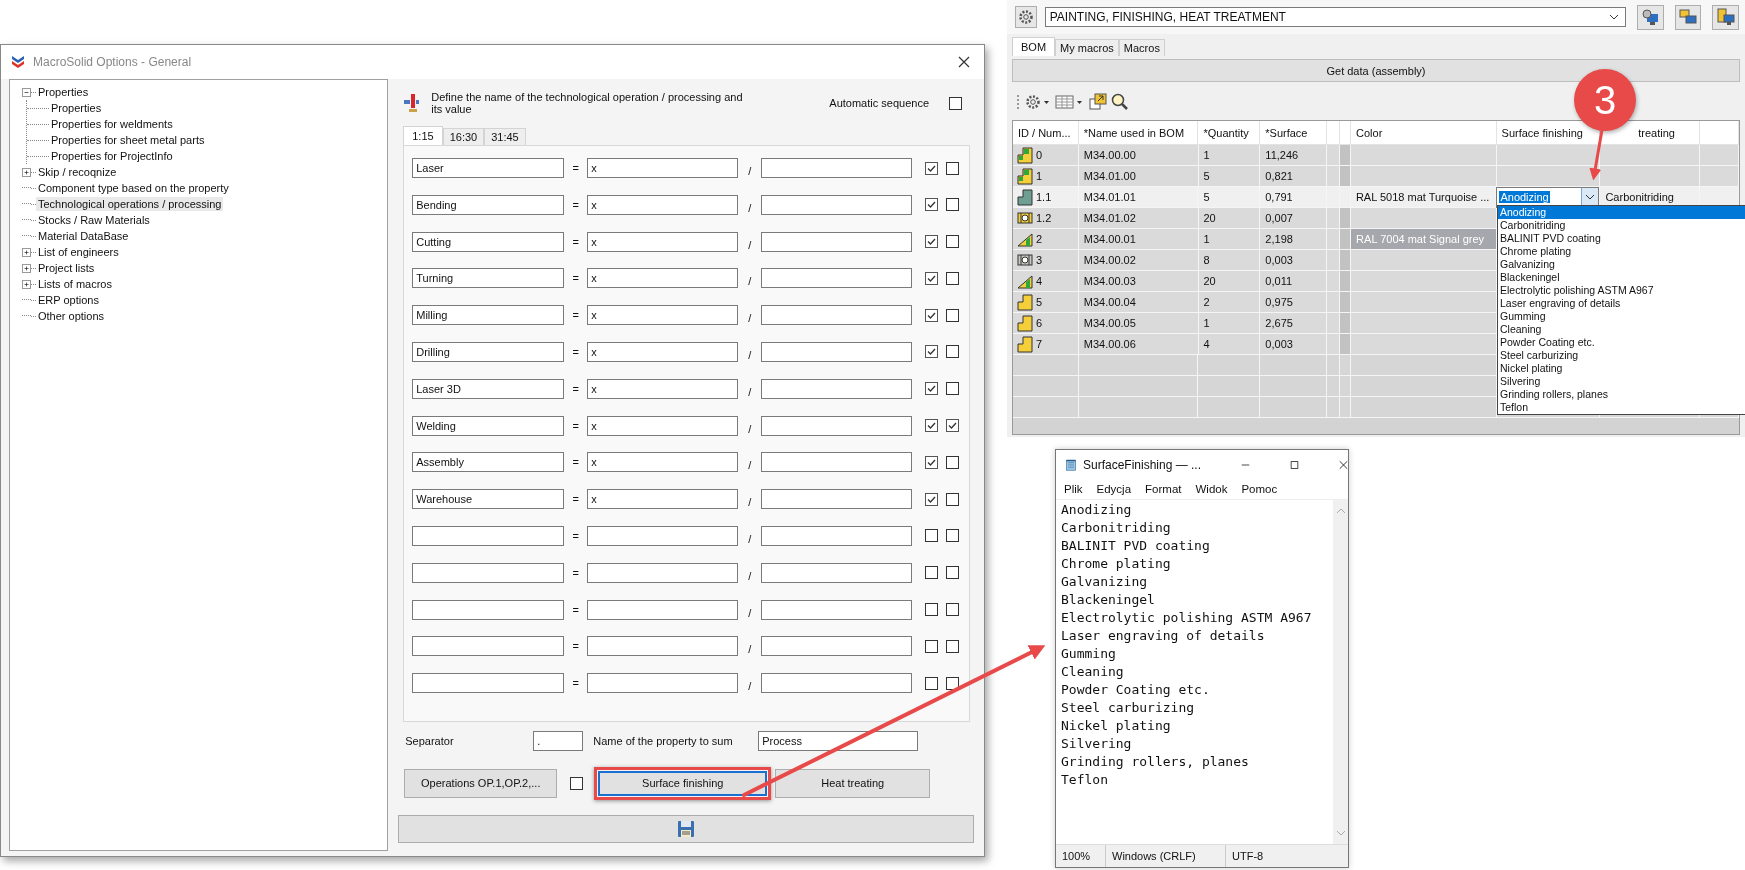  I want to click on tree-item: Component type based on the property, so click(133, 188).